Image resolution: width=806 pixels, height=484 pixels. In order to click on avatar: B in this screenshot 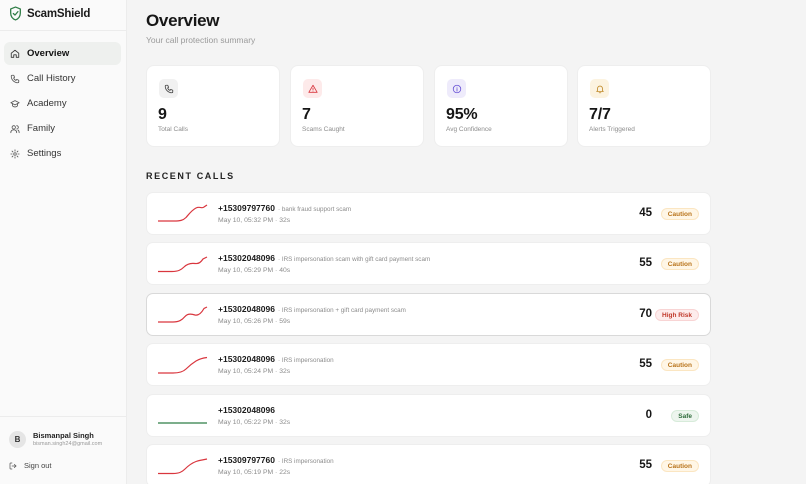, I will do `click(17, 439)`.